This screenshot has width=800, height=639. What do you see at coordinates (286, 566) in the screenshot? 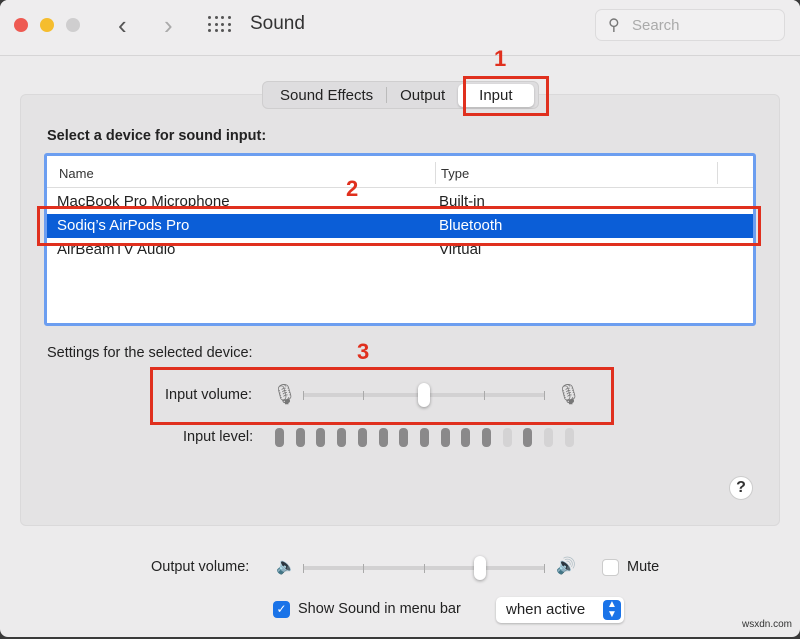
I see `speaker-low-icon: 🔈` at bounding box center [286, 566].